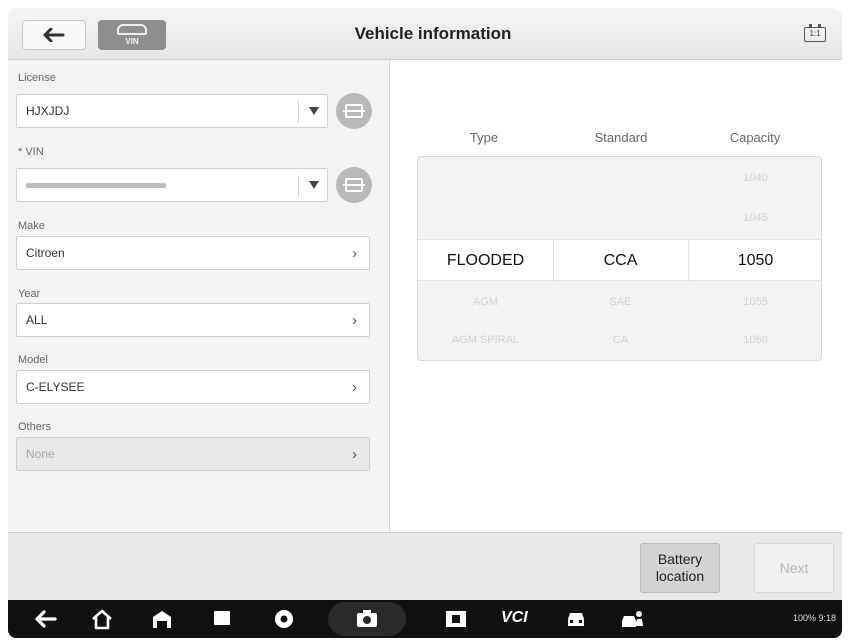 This screenshot has height=643, width=850. What do you see at coordinates (193, 387) in the screenshot?
I see `model-selector: C-ELYSEE ›` at bounding box center [193, 387].